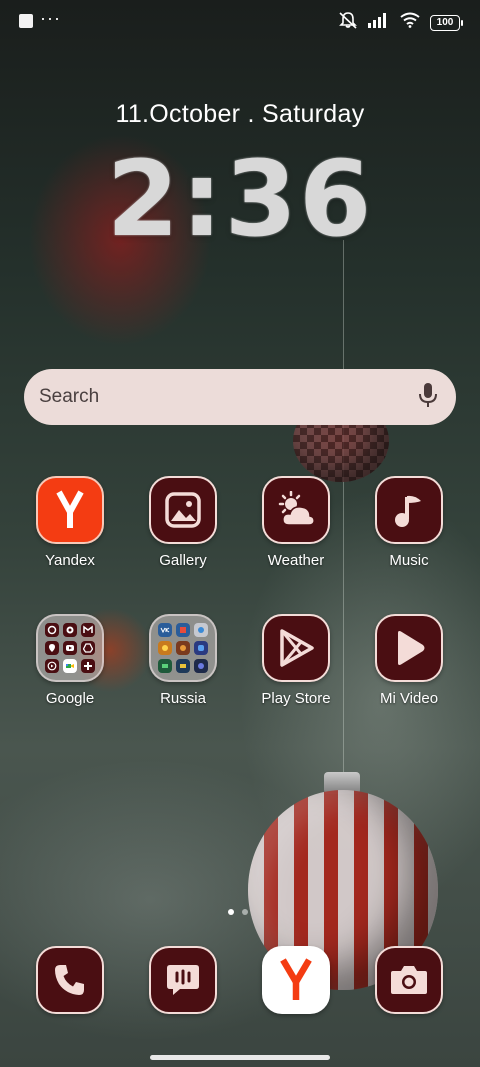  Describe the element at coordinates (88, 666) in the screenshot. I see `photos-mini-icon` at that location.